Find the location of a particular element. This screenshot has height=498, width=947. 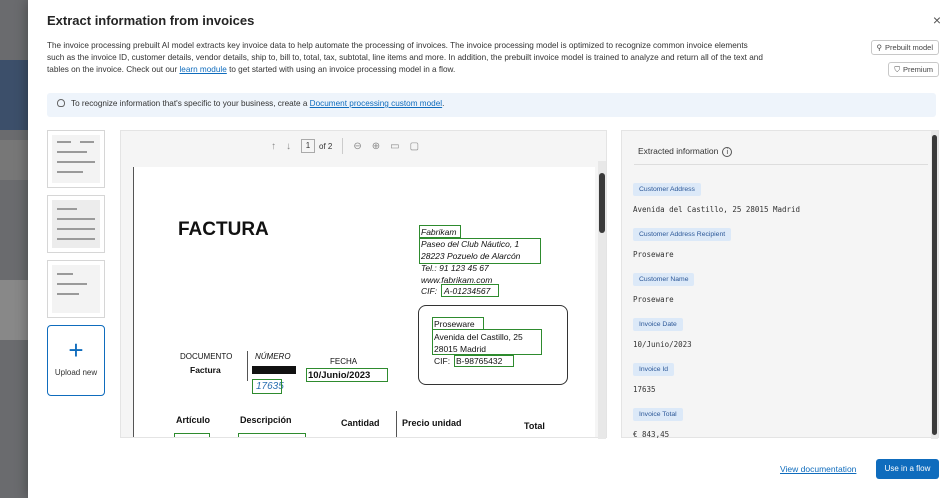

col-documento: DOCUMENTO is located at coordinates (206, 356).